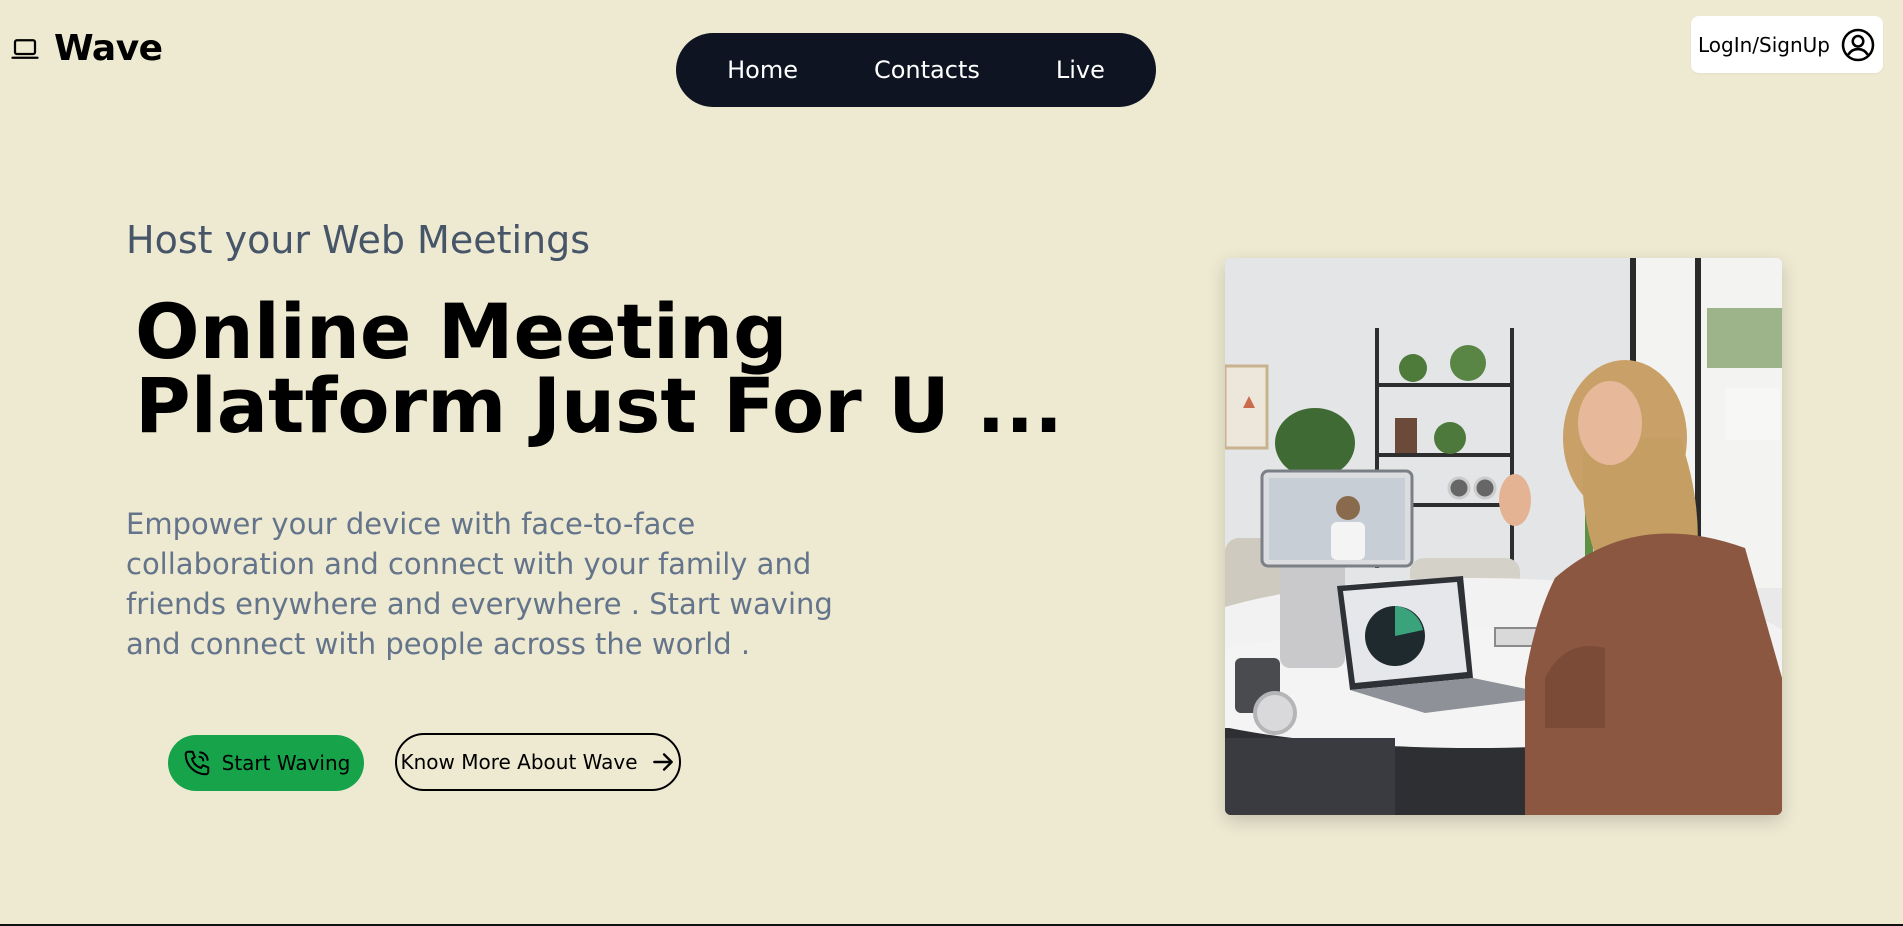 Image resolution: width=1903 pixels, height=926 pixels. I want to click on nav-live: Live, so click(1080, 70).